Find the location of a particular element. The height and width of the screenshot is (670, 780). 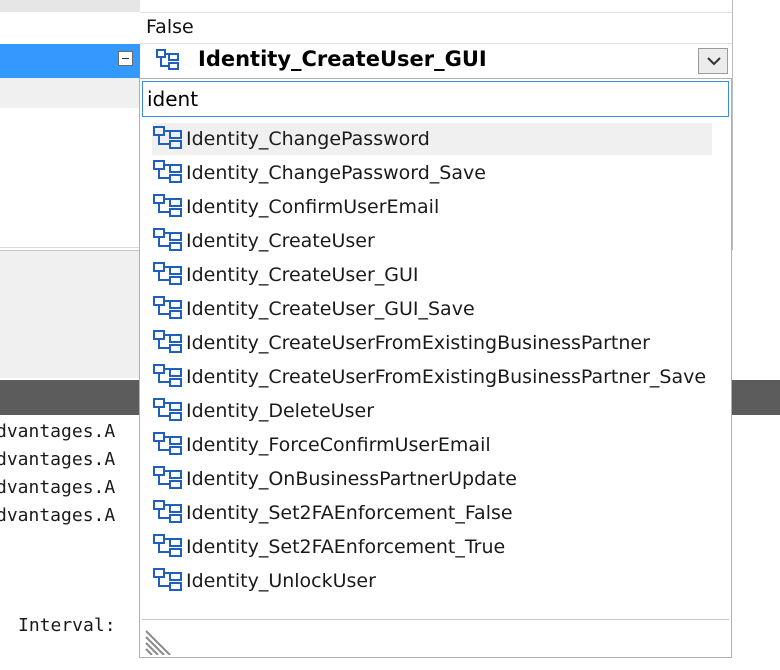

property-grid-empty-area is located at coordinates (70, 178).